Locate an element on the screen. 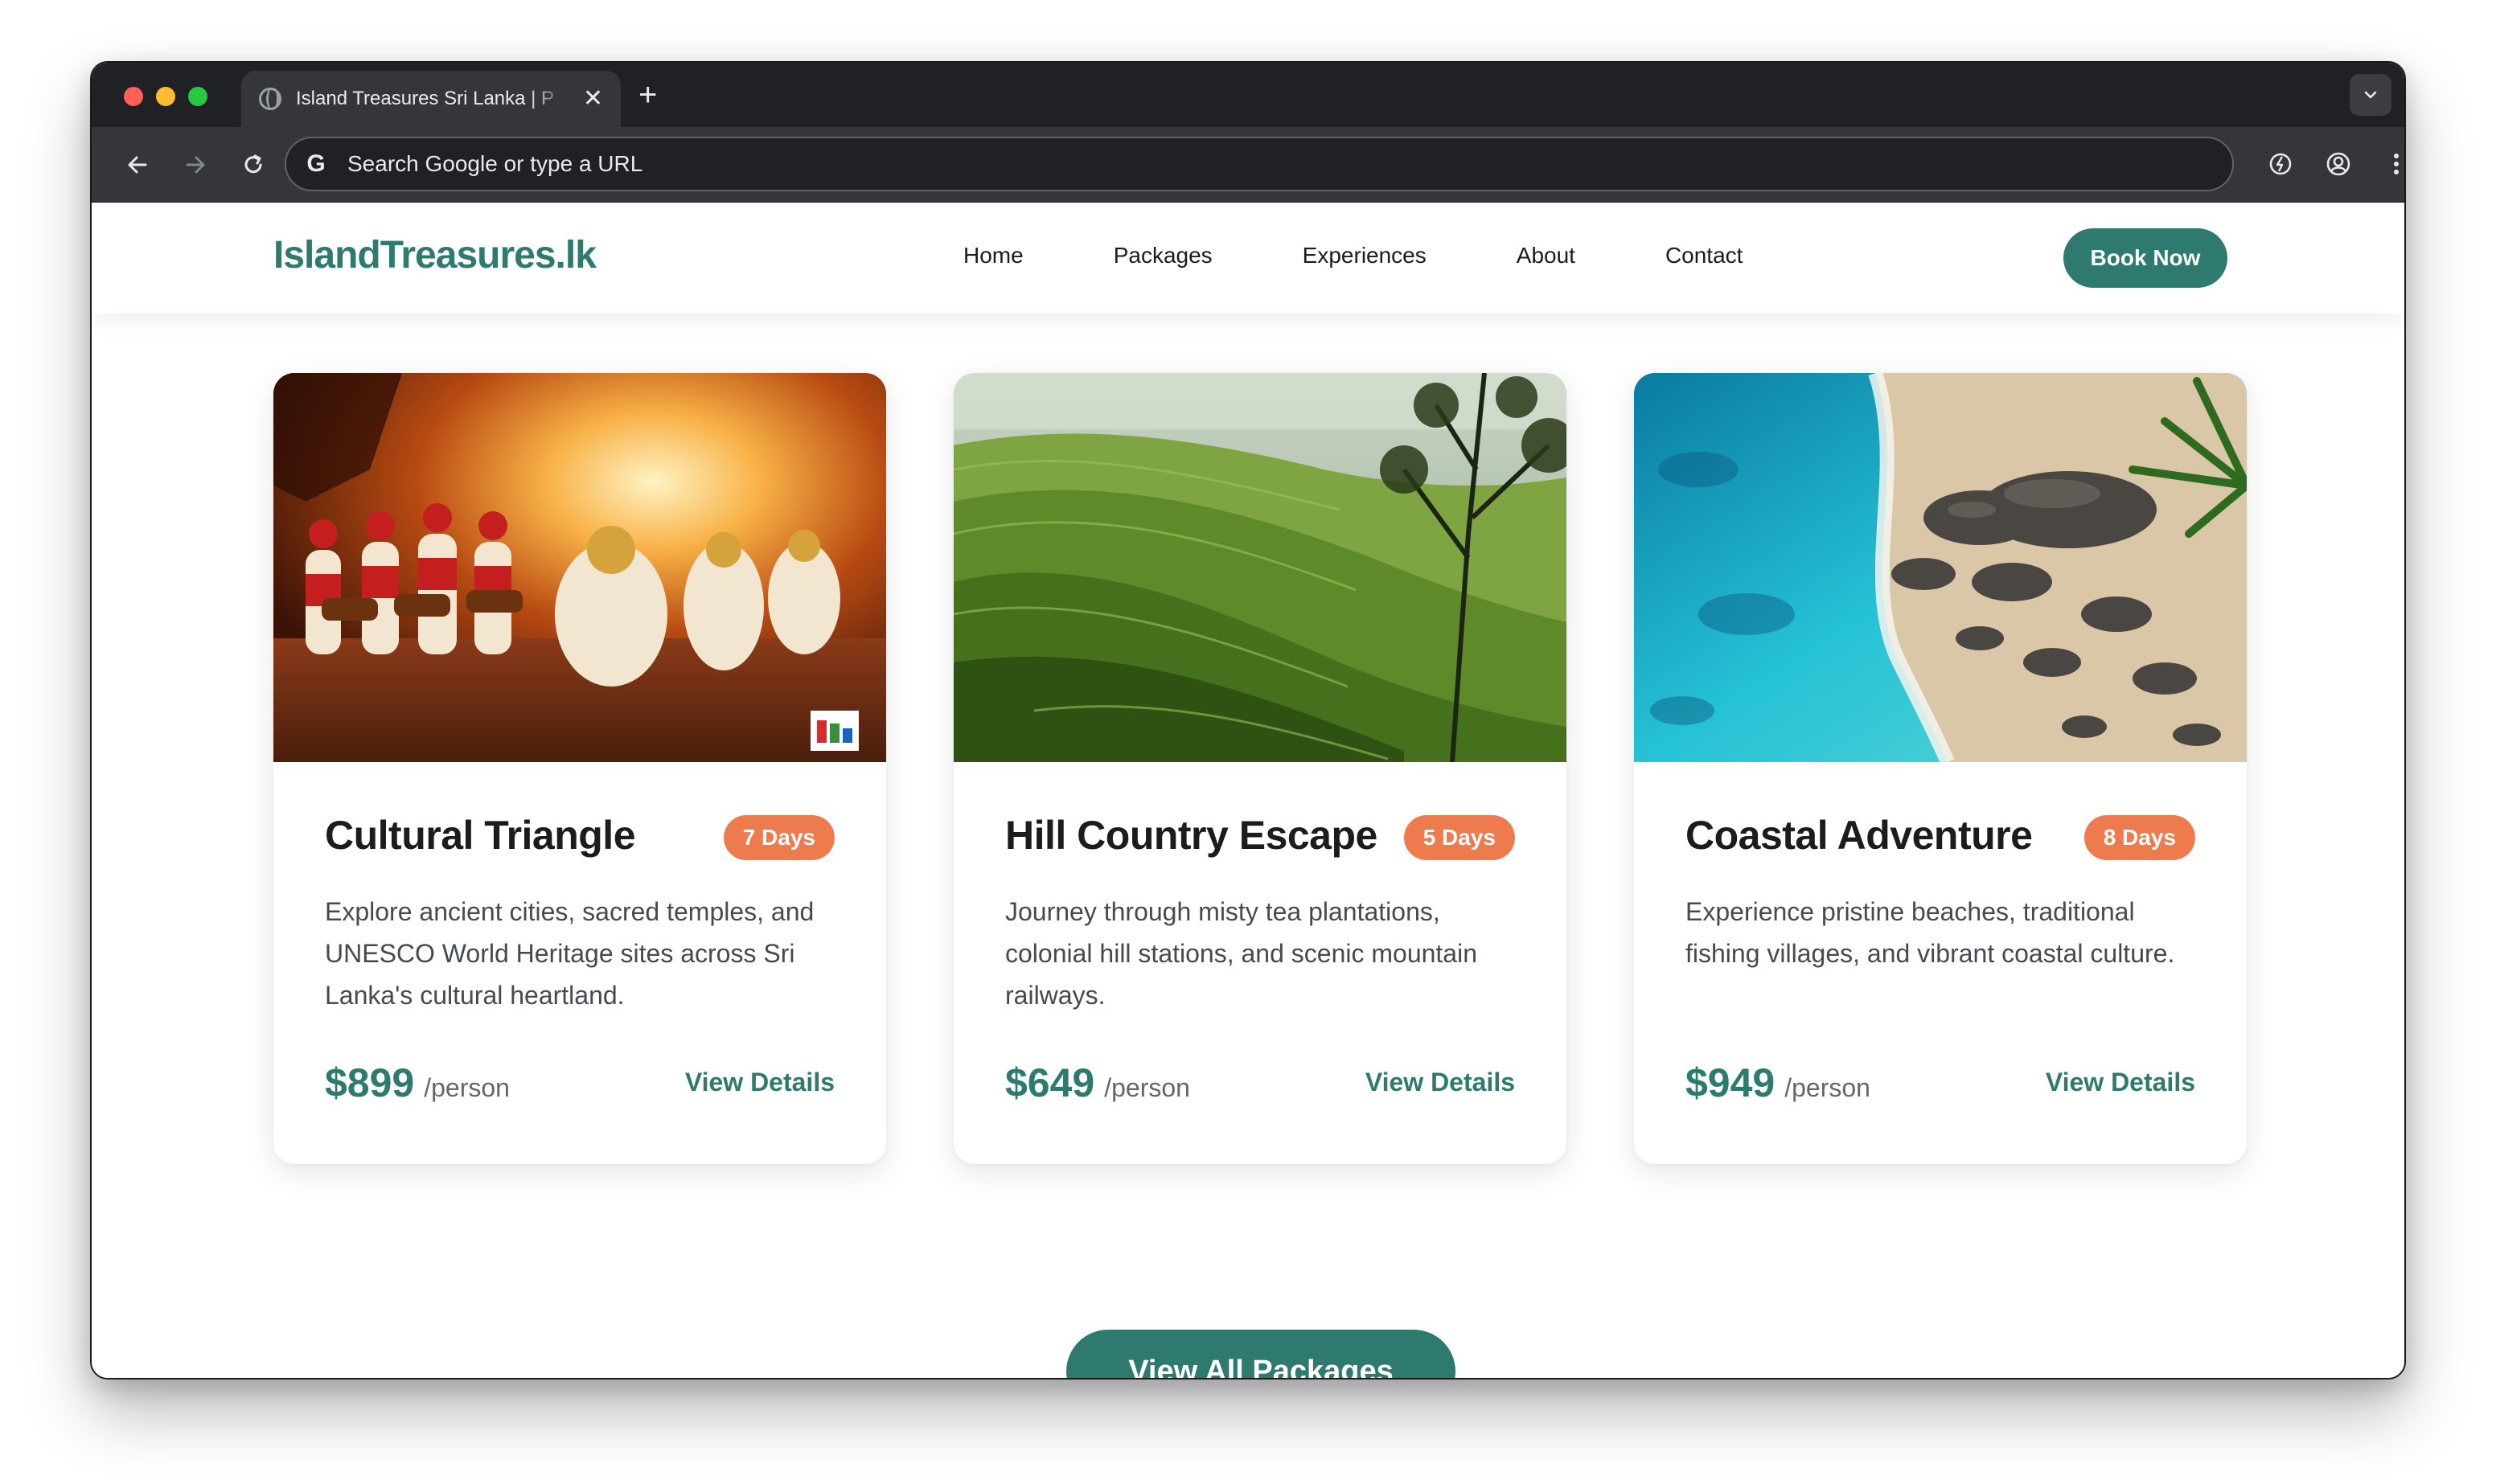 The width and height of the screenshot is (2496, 1484). forward-button is located at coordinates (196, 165).